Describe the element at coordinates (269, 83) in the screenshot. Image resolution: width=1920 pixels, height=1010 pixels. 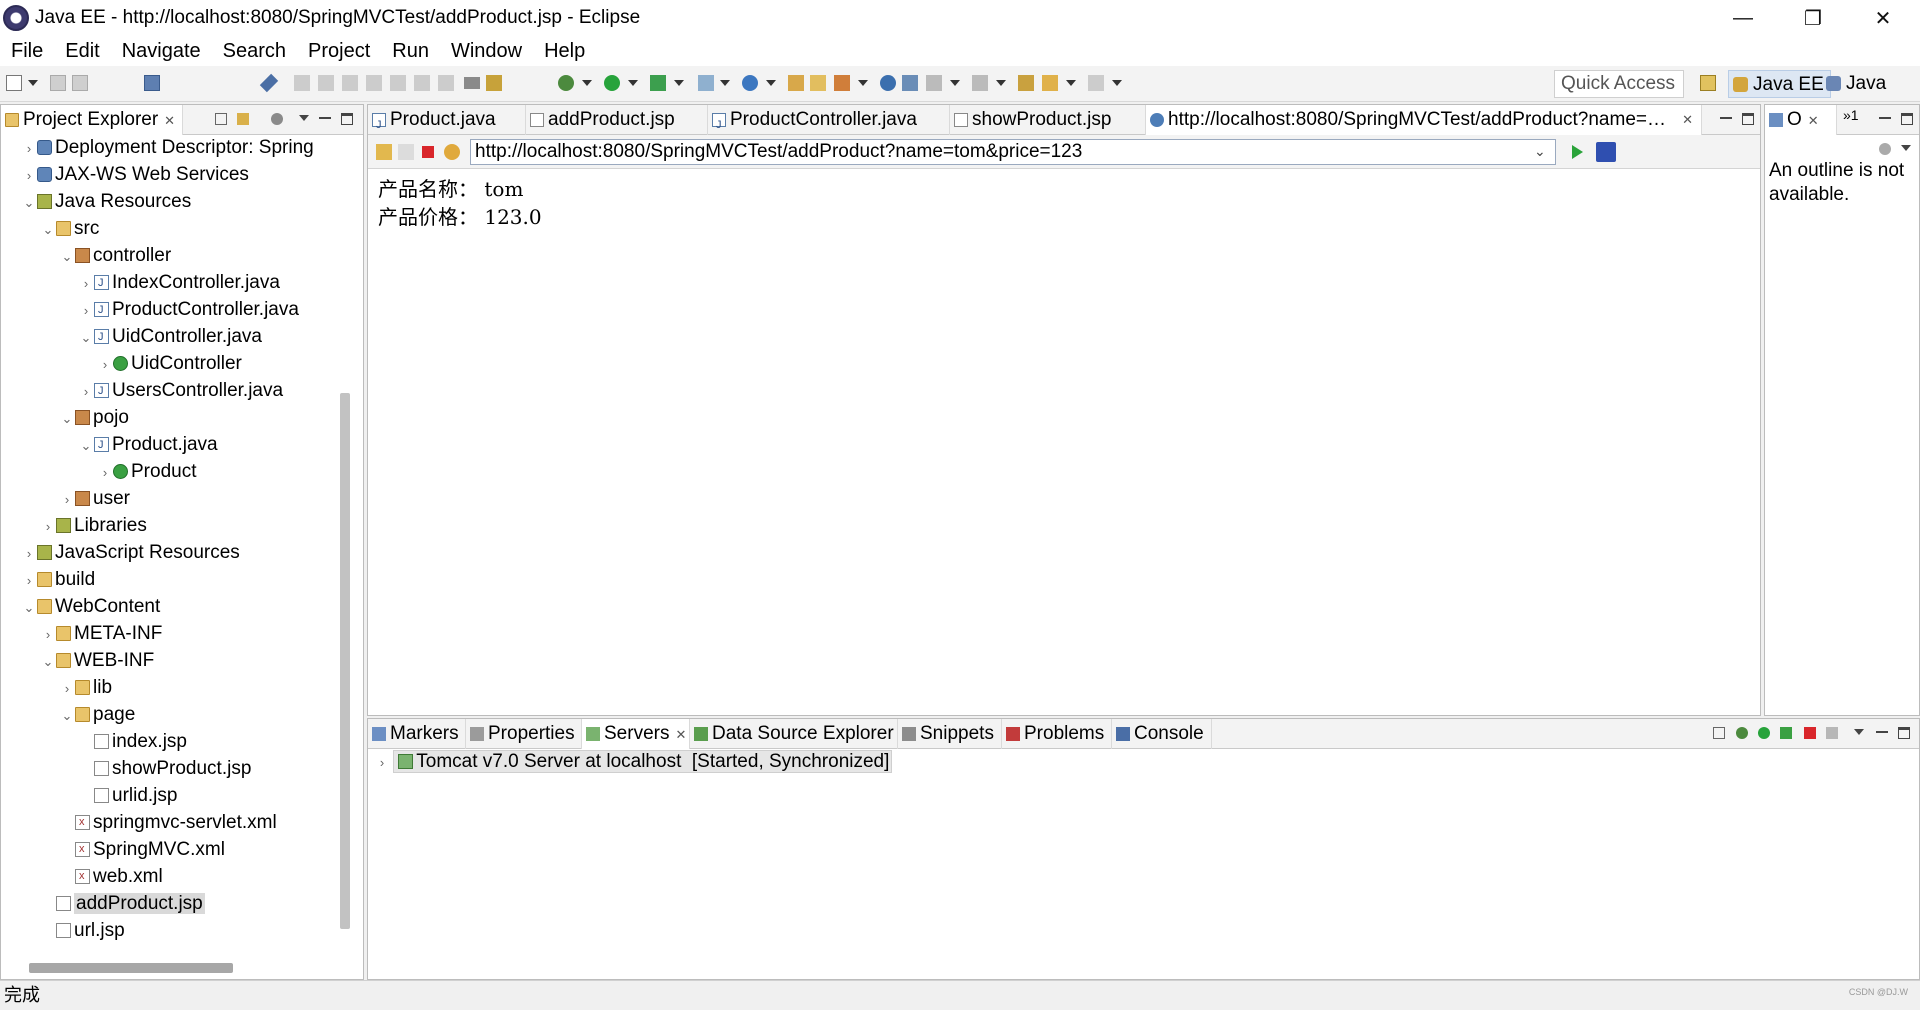
I see `pin-icon` at that location.